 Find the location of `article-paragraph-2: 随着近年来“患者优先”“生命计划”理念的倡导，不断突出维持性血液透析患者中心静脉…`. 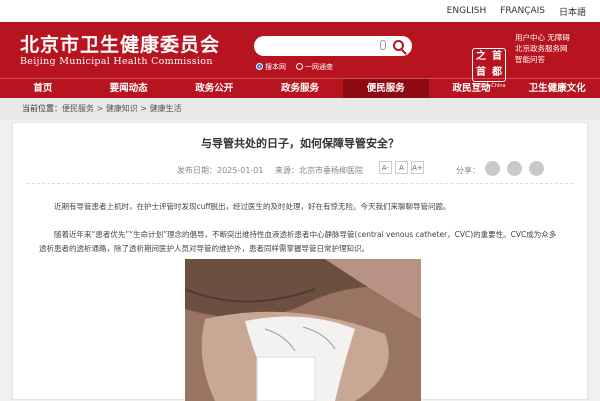

article-paragraph-2: 随着近年来“患者优先”“生命计划”理念的倡导，不断突出维持性血液透析患者中心静脉… is located at coordinates (298, 241).